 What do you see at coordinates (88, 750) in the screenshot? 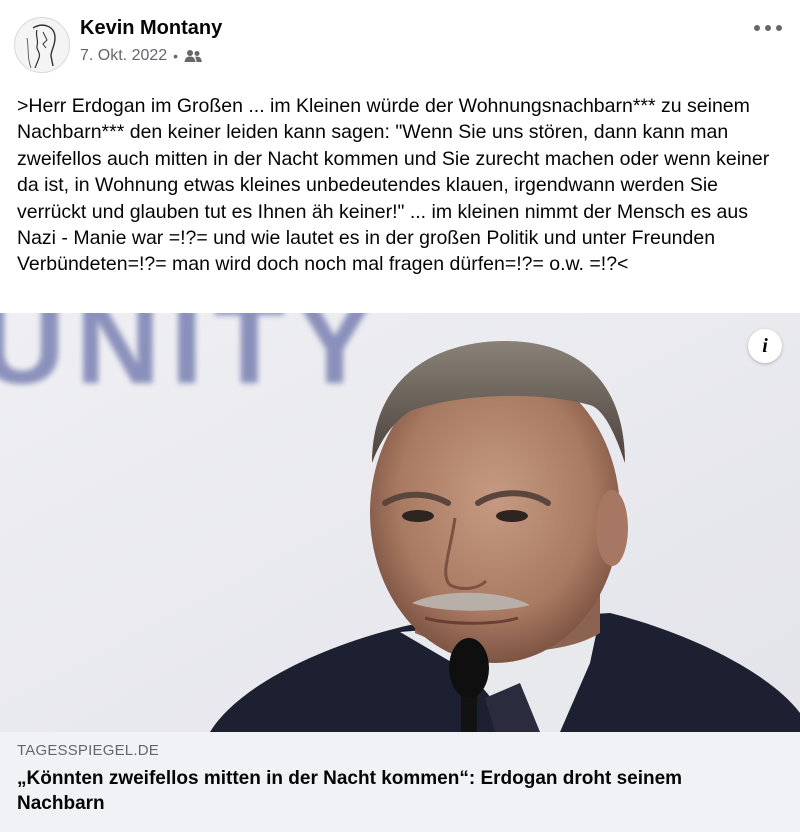
I see `source-domain: TAGESSPIEGEL.DE` at bounding box center [88, 750].